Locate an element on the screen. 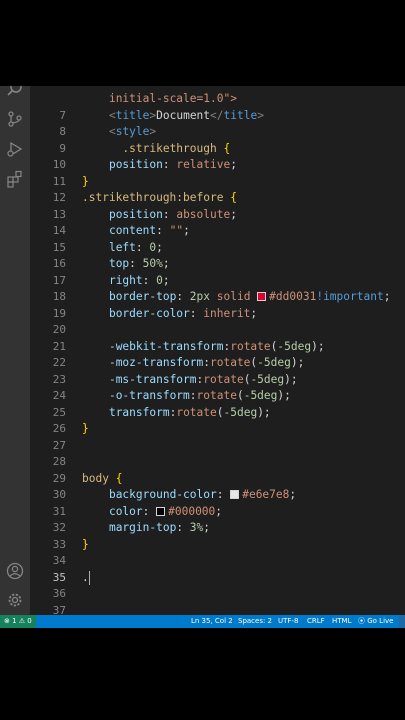 The image size is (405, 720). code-line: <title>Document</title> is located at coordinates (173, 116).